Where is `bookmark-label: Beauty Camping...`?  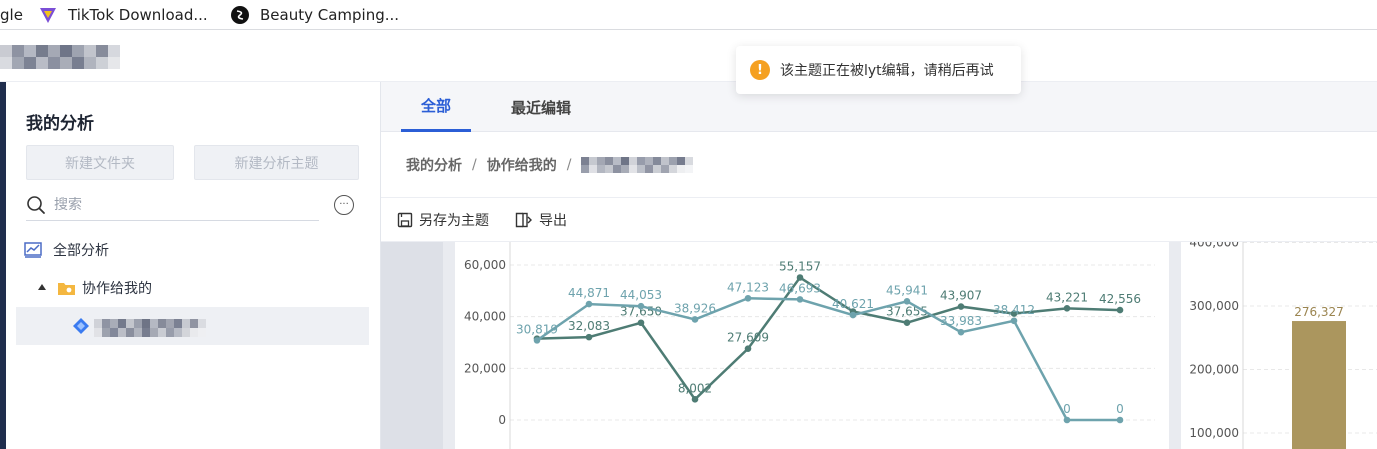
bookmark-label: Beauty Camping... is located at coordinates (330, 15).